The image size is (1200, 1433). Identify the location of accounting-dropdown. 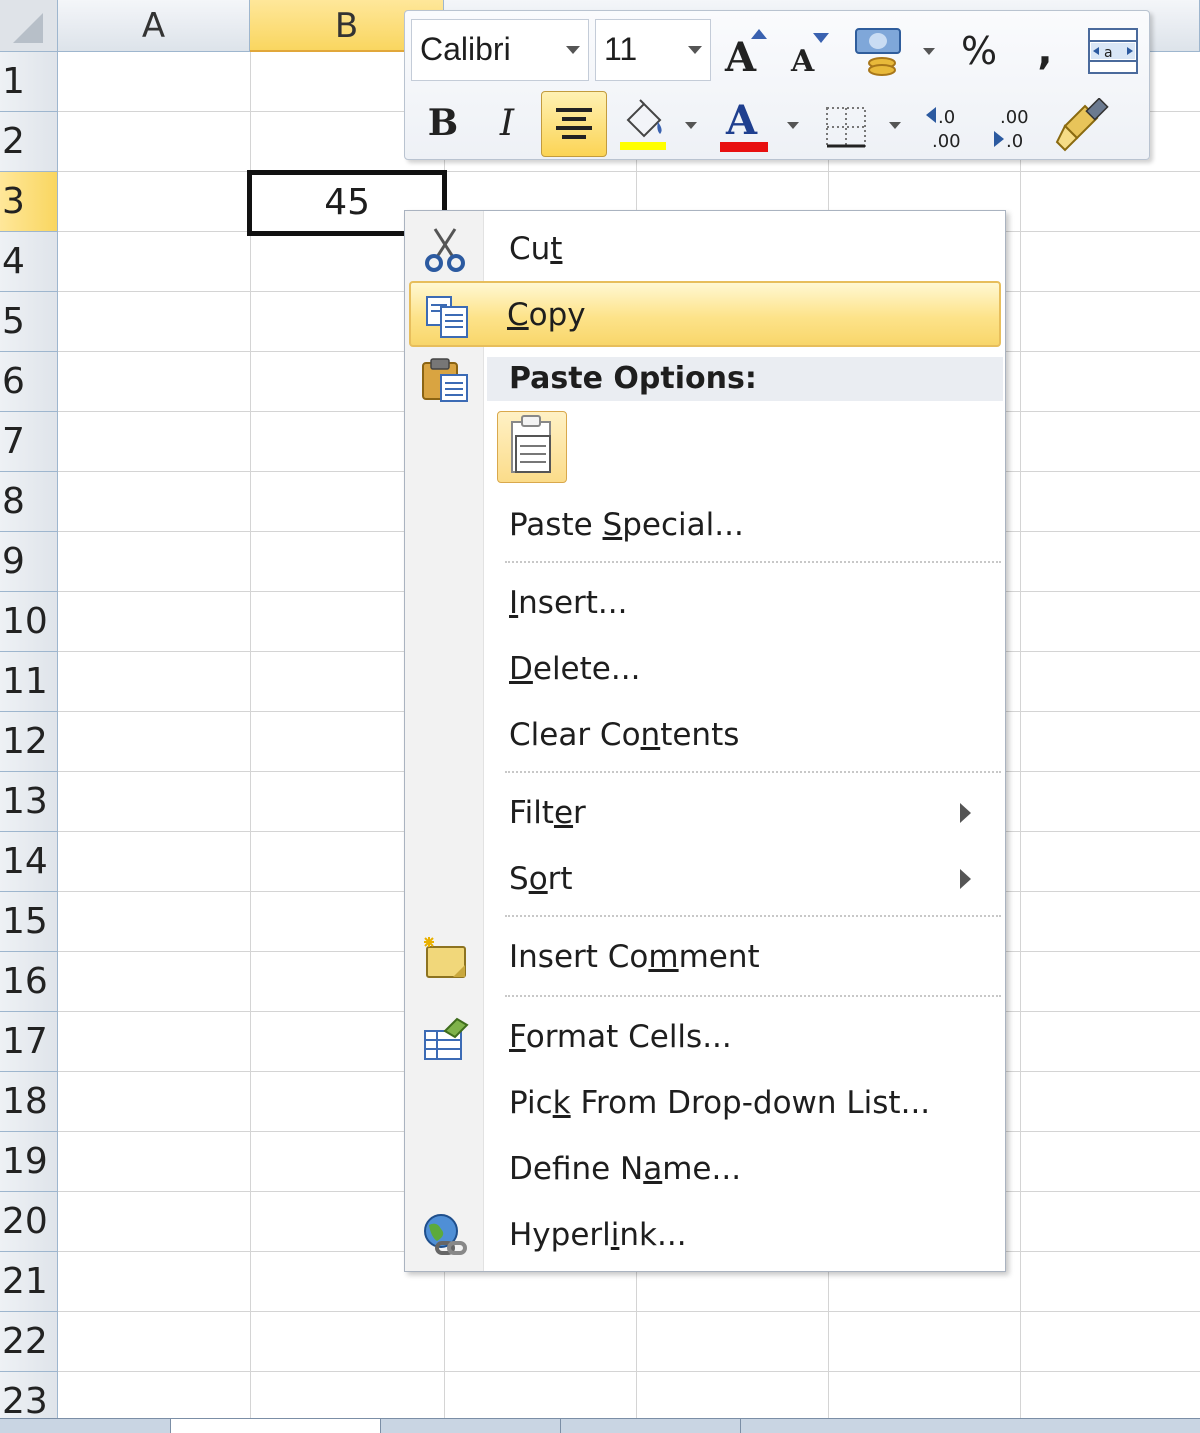
(929, 51).